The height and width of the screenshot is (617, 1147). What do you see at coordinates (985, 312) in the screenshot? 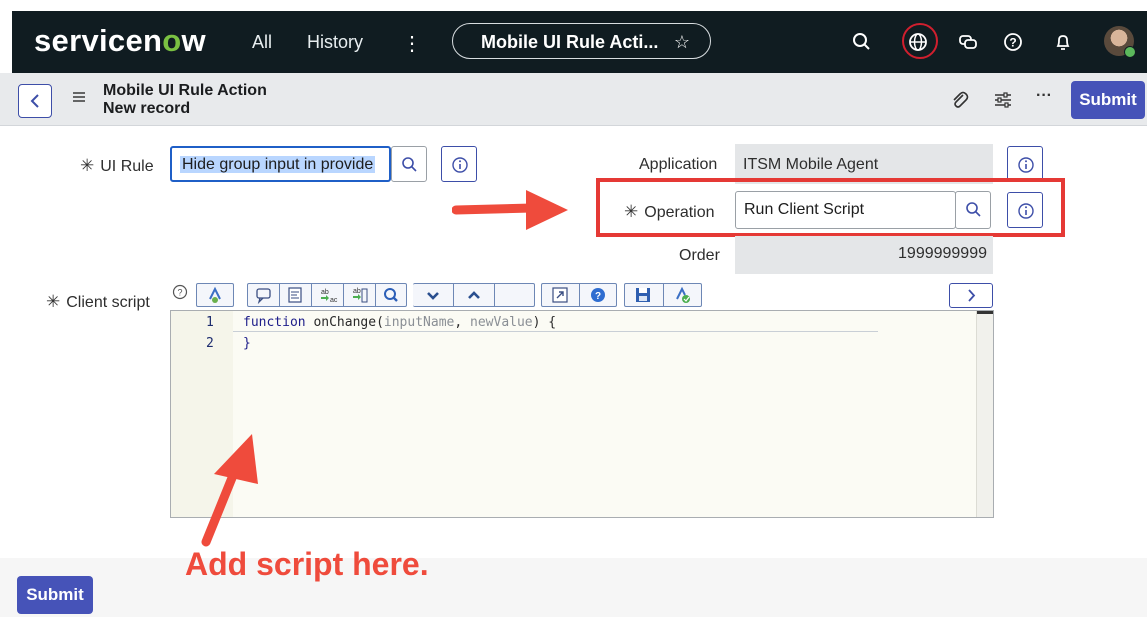
I see `scrollbar-thumb` at bounding box center [985, 312].